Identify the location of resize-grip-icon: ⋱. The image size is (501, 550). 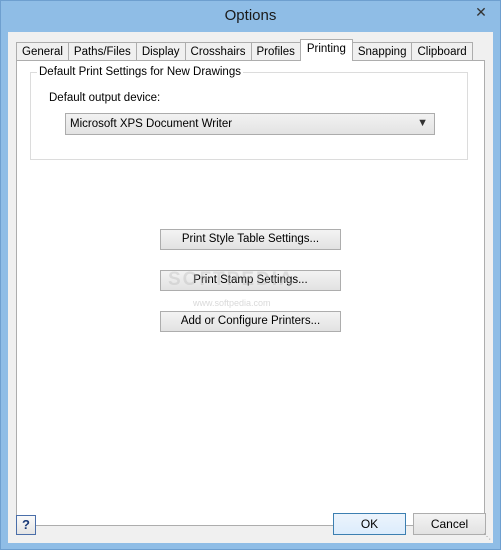
(487, 536).